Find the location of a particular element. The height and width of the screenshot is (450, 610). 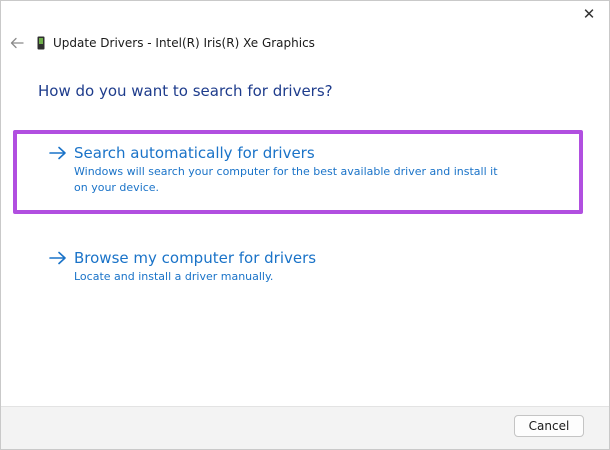

page-question: How do you want to search for drivers? is located at coordinates (185, 91).